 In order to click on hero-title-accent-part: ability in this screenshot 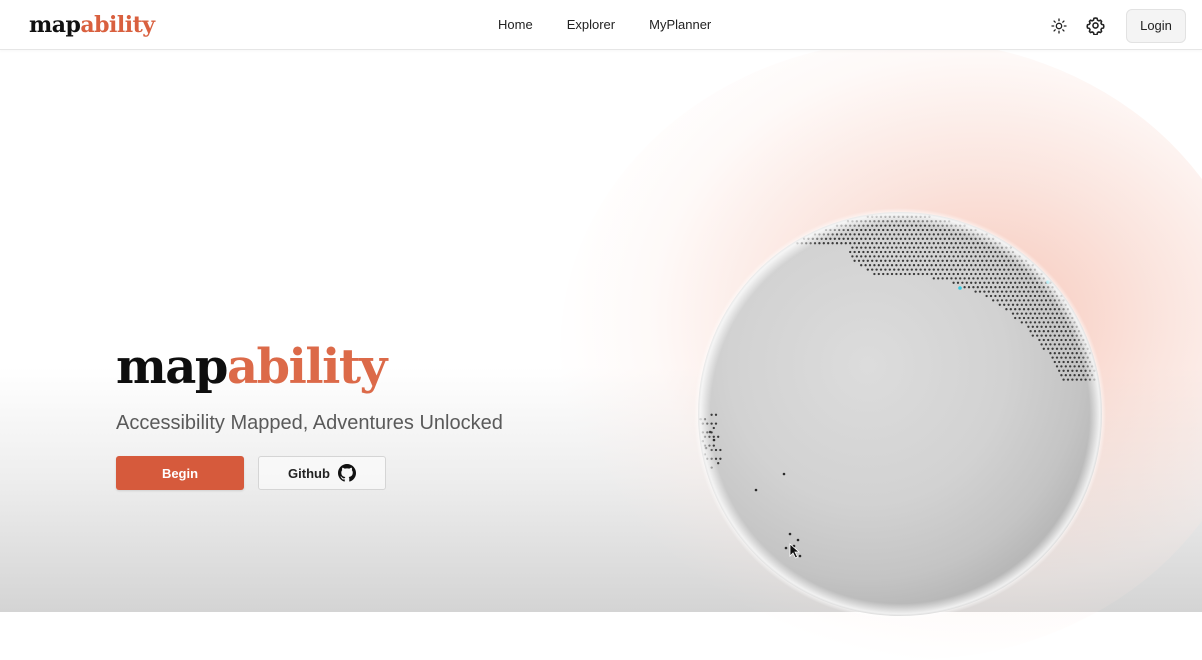, I will do `click(306, 367)`.